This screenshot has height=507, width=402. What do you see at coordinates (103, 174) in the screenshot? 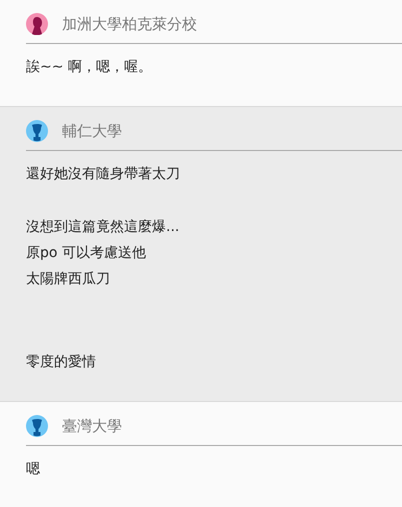
I see `comment-text: 還好她沒有隨身帶著太刀` at bounding box center [103, 174].